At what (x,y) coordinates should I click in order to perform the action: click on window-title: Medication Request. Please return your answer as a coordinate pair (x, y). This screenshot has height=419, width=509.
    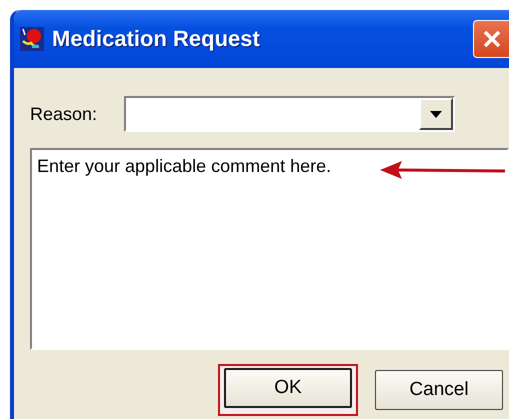
    Looking at the image, I should click on (156, 39).